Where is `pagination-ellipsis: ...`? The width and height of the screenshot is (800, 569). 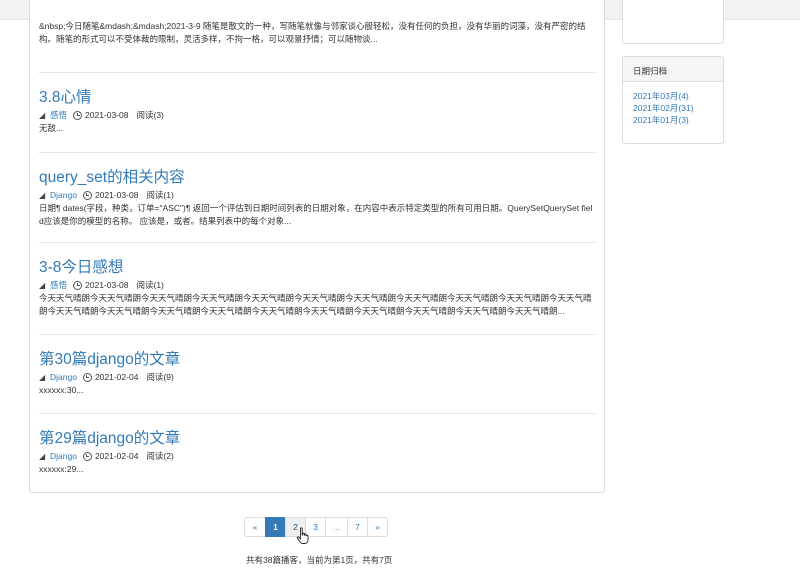
pagination-ellipsis: ... is located at coordinates (336, 527).